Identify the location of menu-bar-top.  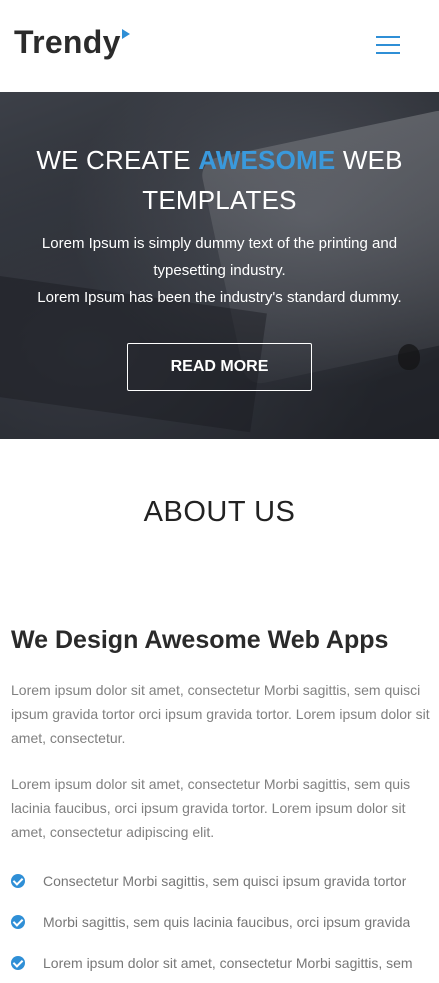
(388, 37).